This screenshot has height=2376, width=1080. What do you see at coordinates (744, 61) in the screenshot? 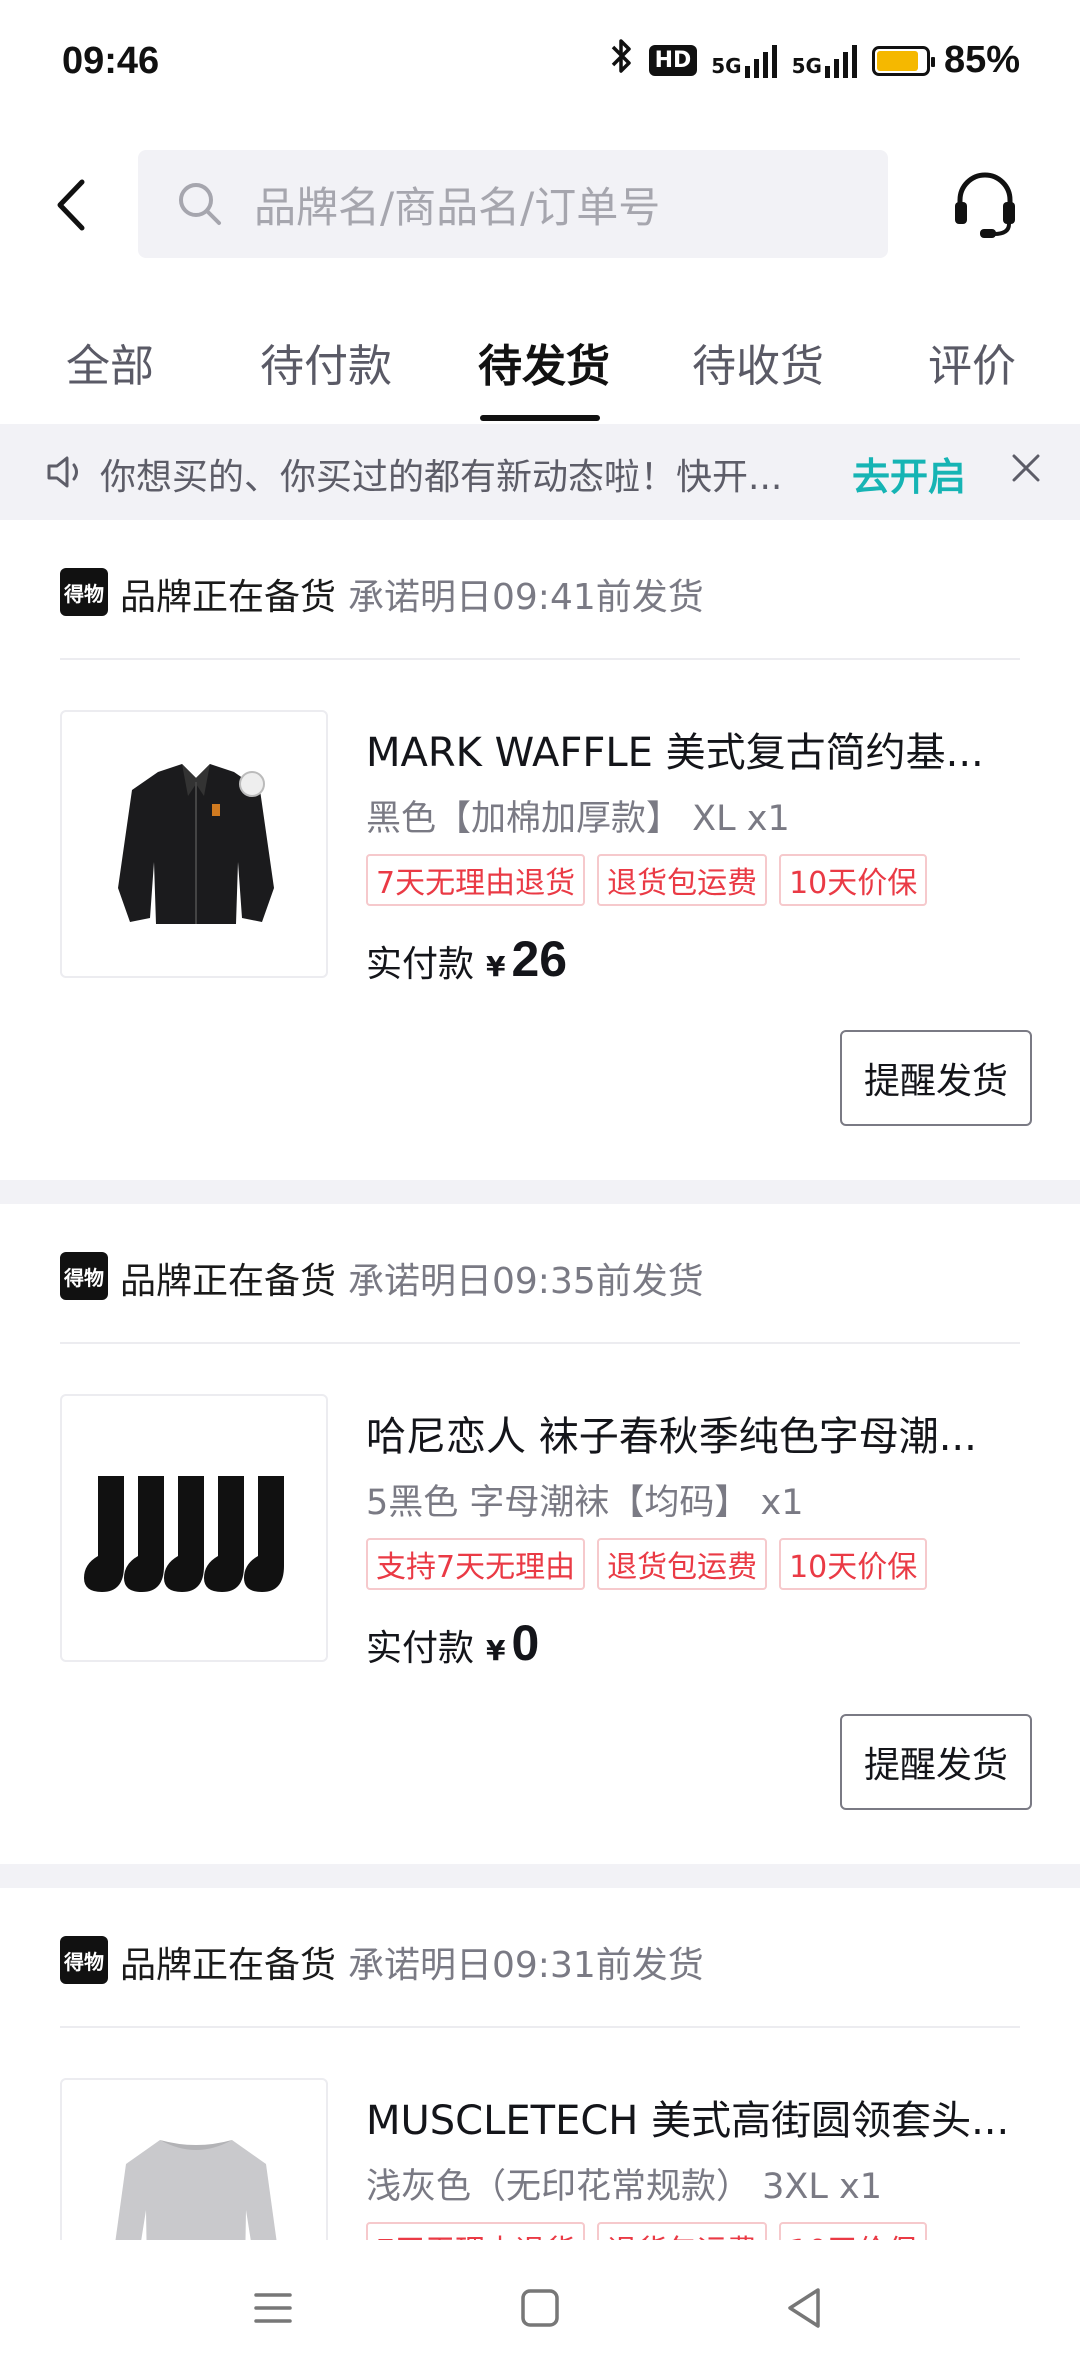
I see `signal-icon-1: 5G` at bounding box center [744, 61].